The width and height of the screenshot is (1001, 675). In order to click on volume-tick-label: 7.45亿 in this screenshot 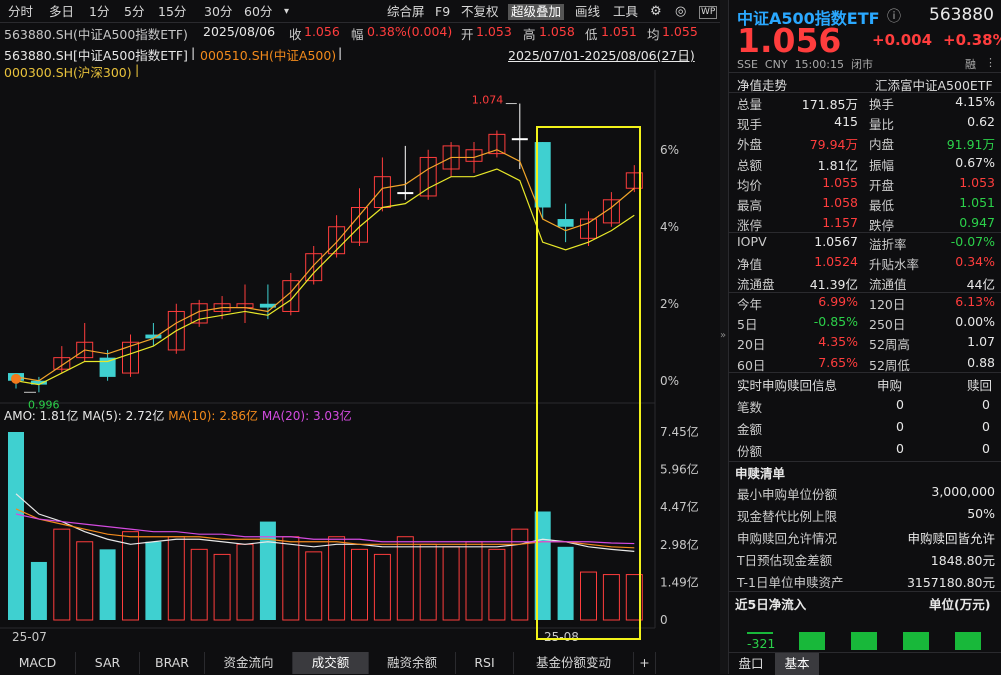, I will do `click(679, 431)`.